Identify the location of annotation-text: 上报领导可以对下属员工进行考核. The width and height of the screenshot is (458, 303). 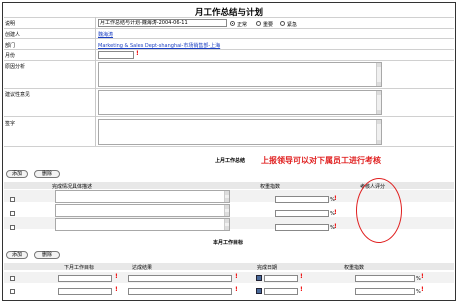
(321, 160).